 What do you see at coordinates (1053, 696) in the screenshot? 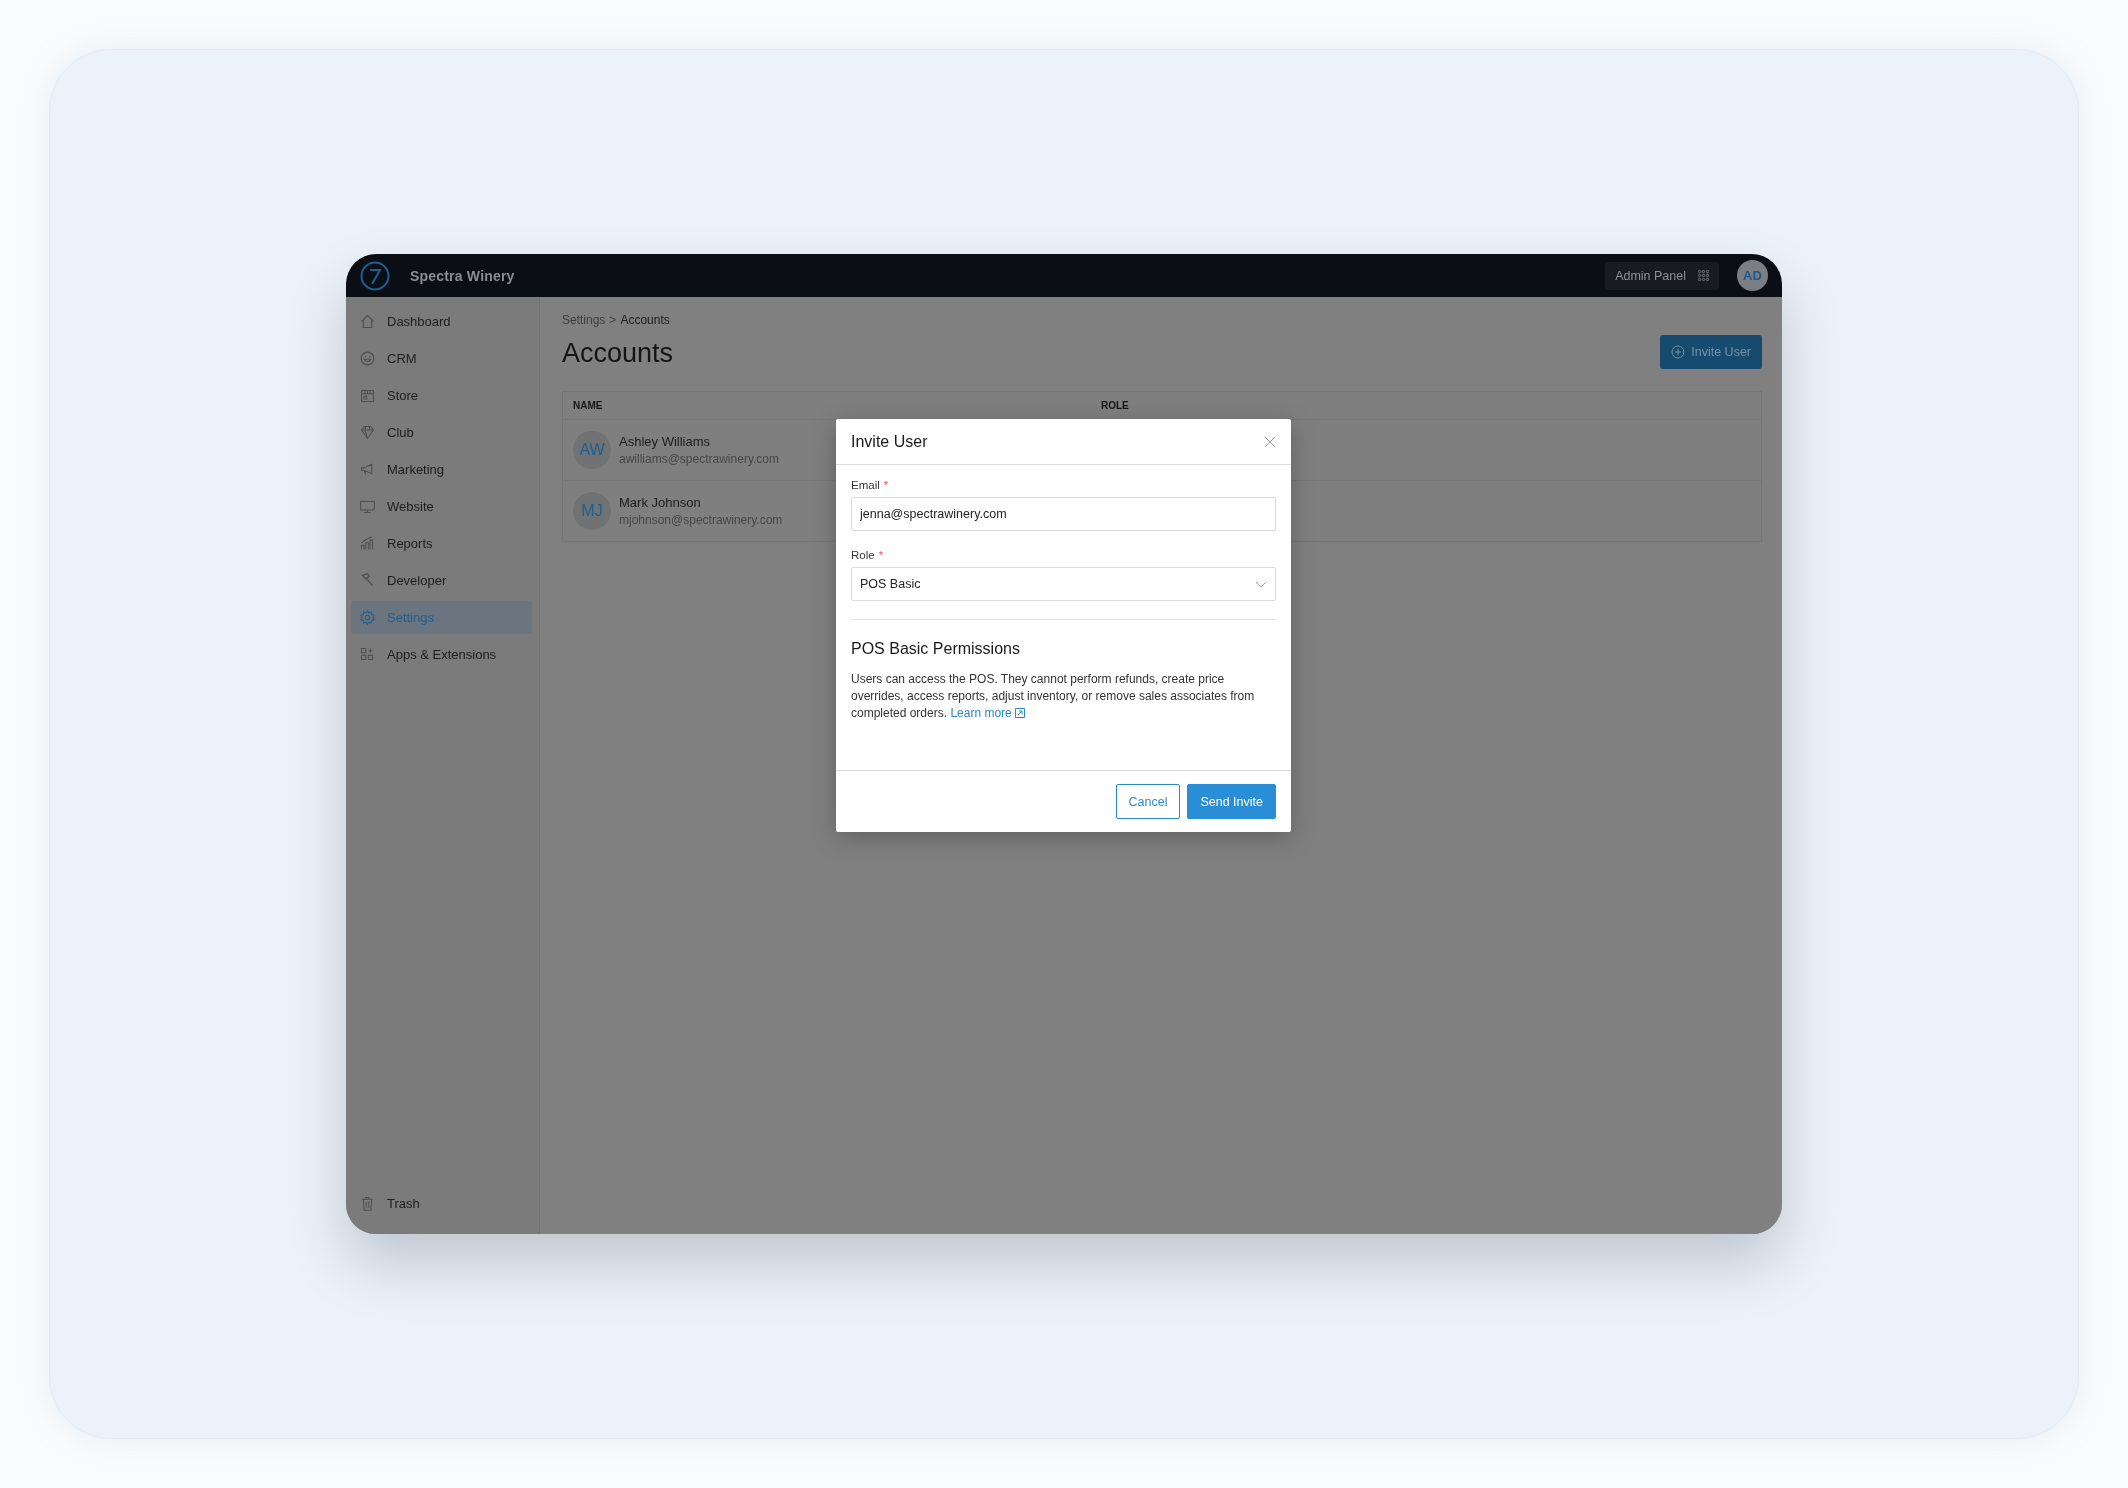
I see `permissions-description: Users can access the POS. They cannot perform refunds, create price overrides, access reports, adjust inventory, or remove sales associates from completed orders. Learn more` at bounding box center [1053, 696].